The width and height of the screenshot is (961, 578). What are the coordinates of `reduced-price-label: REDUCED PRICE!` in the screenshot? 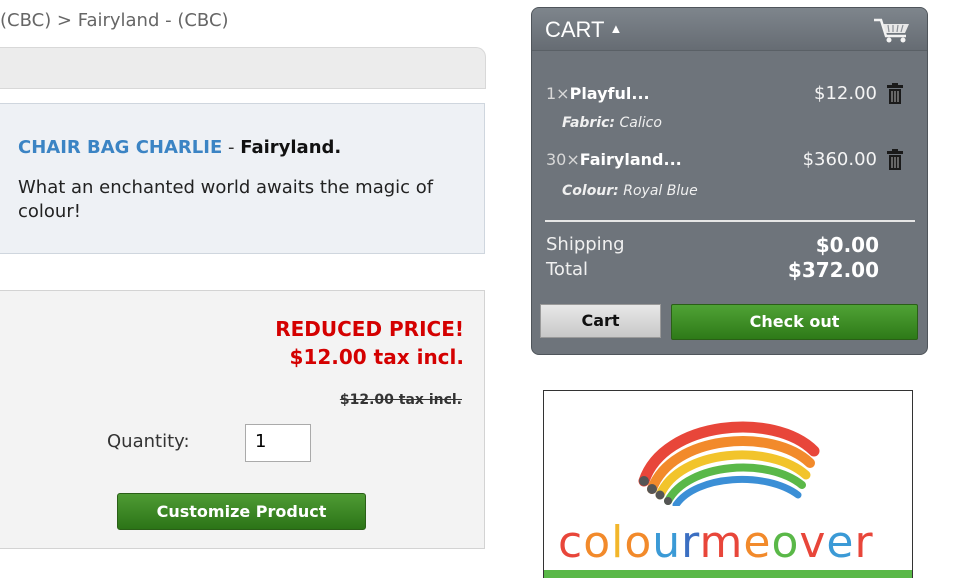 It's located at (369, 329).